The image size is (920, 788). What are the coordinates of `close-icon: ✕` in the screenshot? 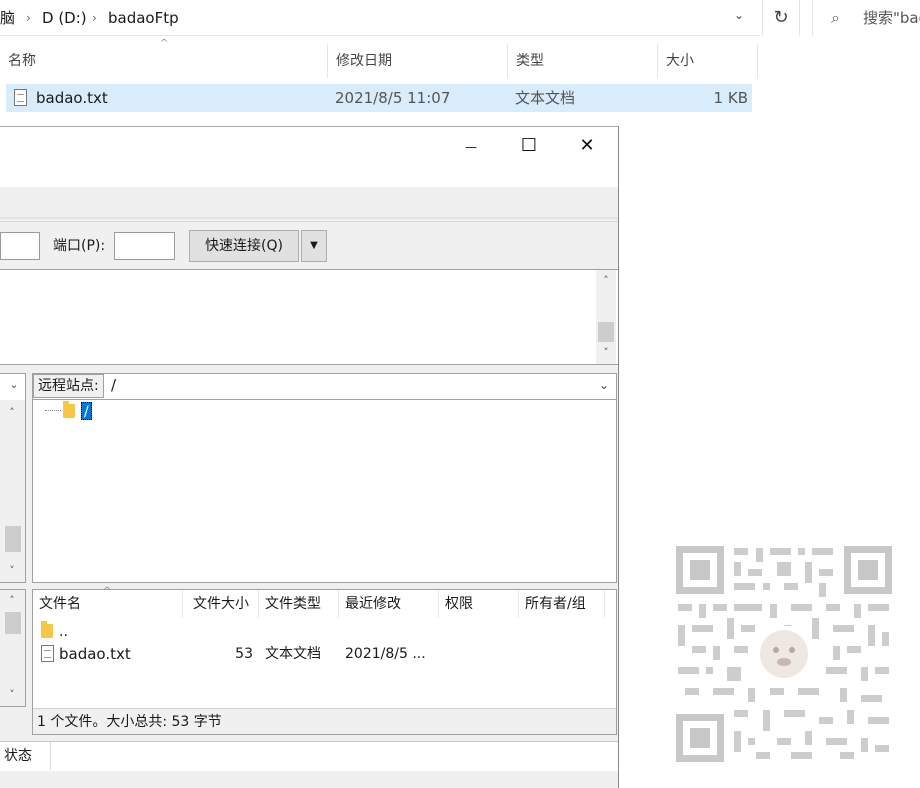 It's located at (587, 145).